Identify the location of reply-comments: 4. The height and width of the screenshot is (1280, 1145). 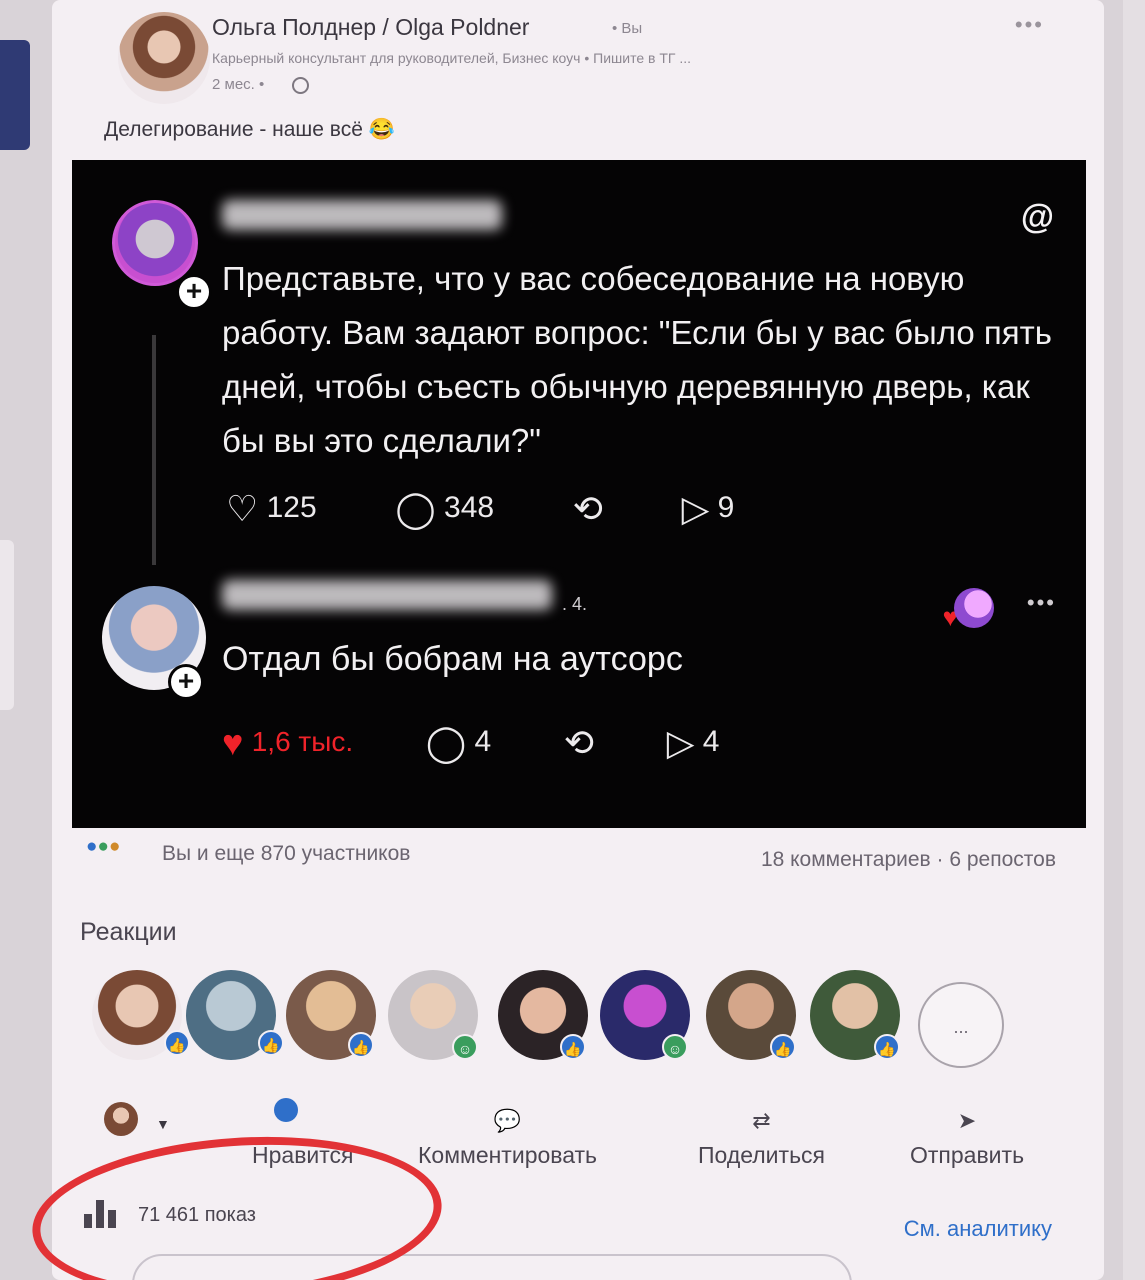
(483, 741).